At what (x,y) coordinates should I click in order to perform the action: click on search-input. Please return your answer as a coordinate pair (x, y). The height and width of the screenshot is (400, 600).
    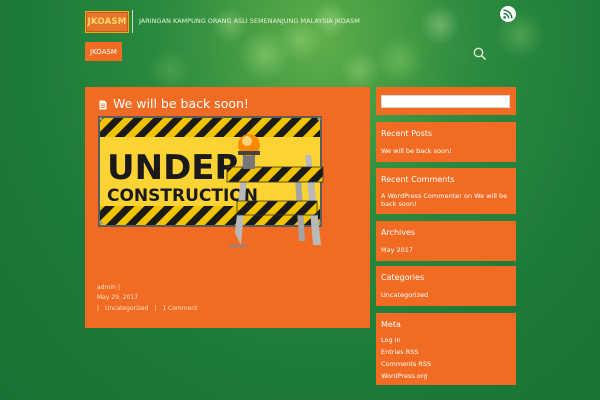
    Looking at the image, I should click on (445, 101).